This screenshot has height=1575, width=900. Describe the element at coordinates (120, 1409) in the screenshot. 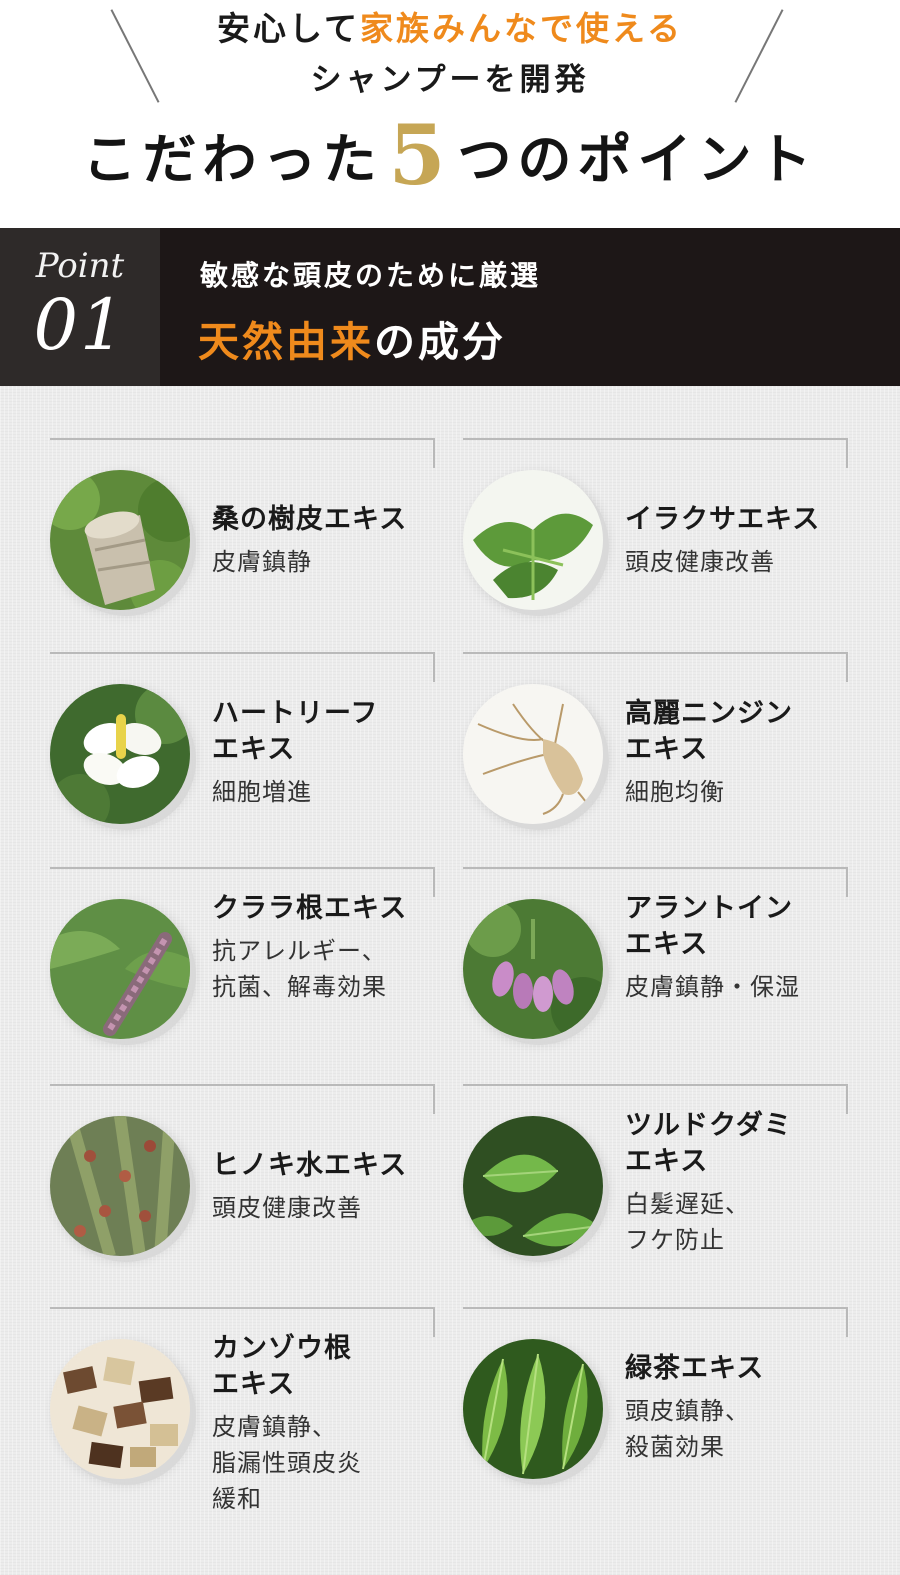

I see `licorice-root-icon` at that location.